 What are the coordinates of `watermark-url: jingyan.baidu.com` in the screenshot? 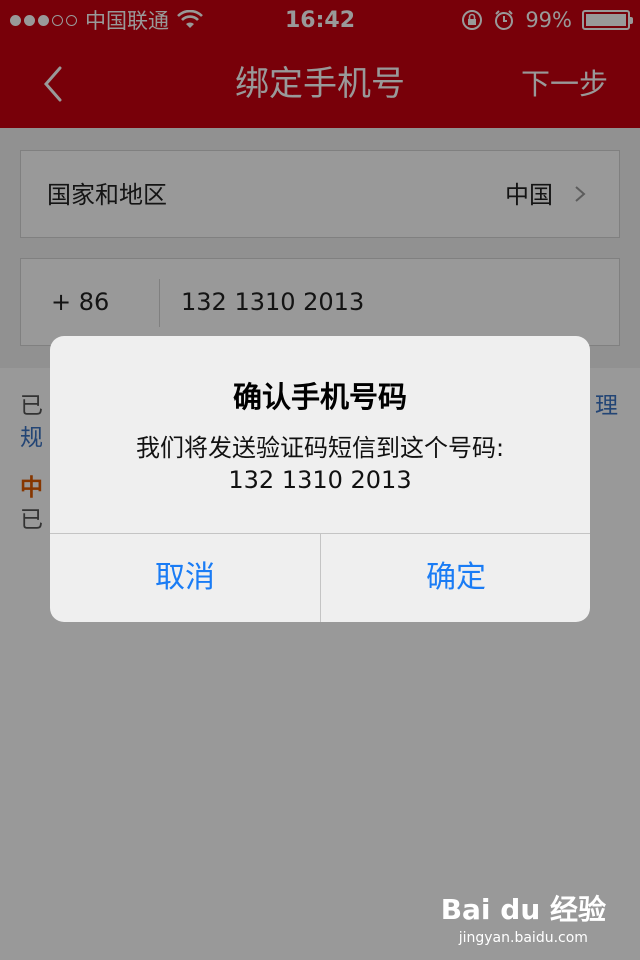 It's located at (523, 938).